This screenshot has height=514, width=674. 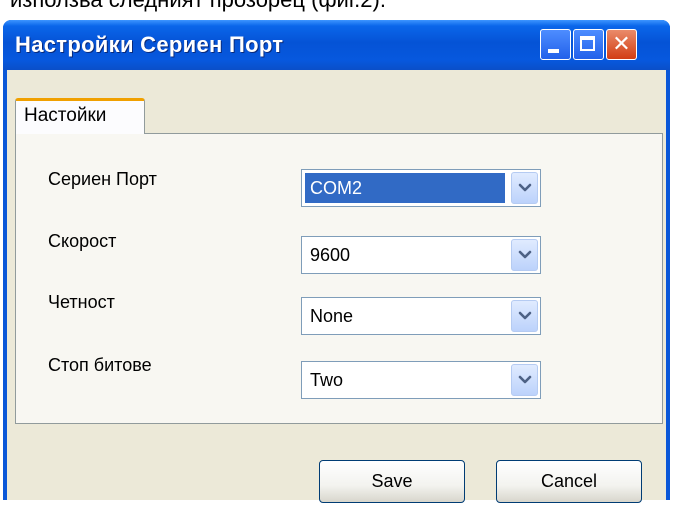 What do you see at coordinates (336, 45) in the screenshot?
I see `title-bar: Настройки Сериен Порт ✕` at bounding box center [336, 45].